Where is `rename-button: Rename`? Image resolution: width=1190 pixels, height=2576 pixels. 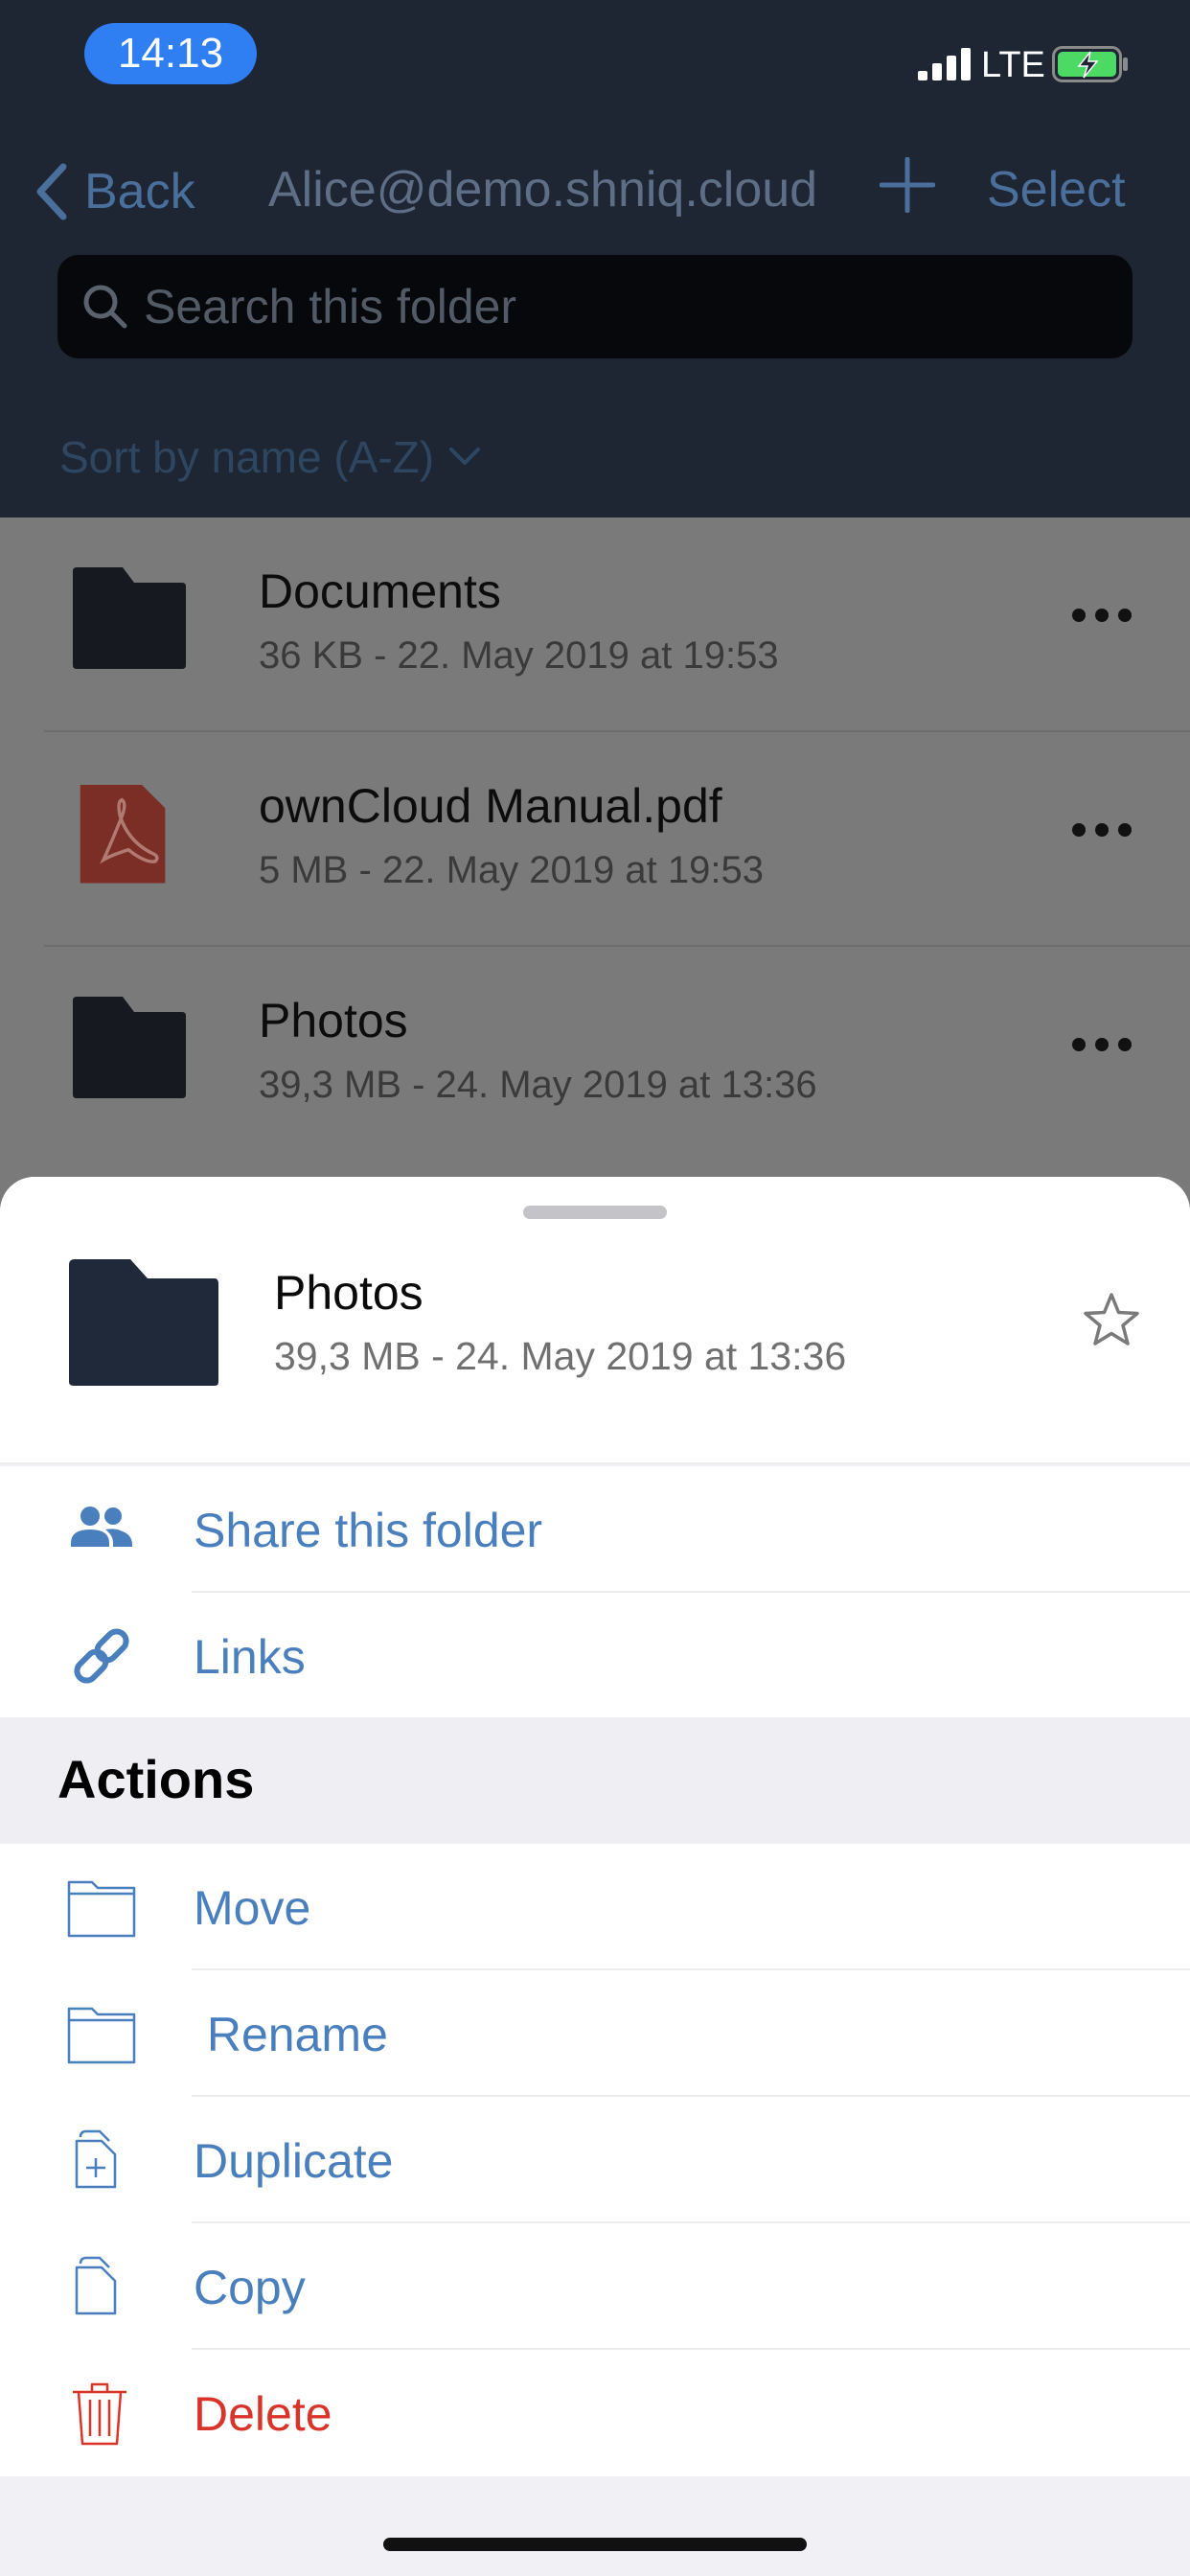 rename-button: Rename is located at coordinates (595, 2034).